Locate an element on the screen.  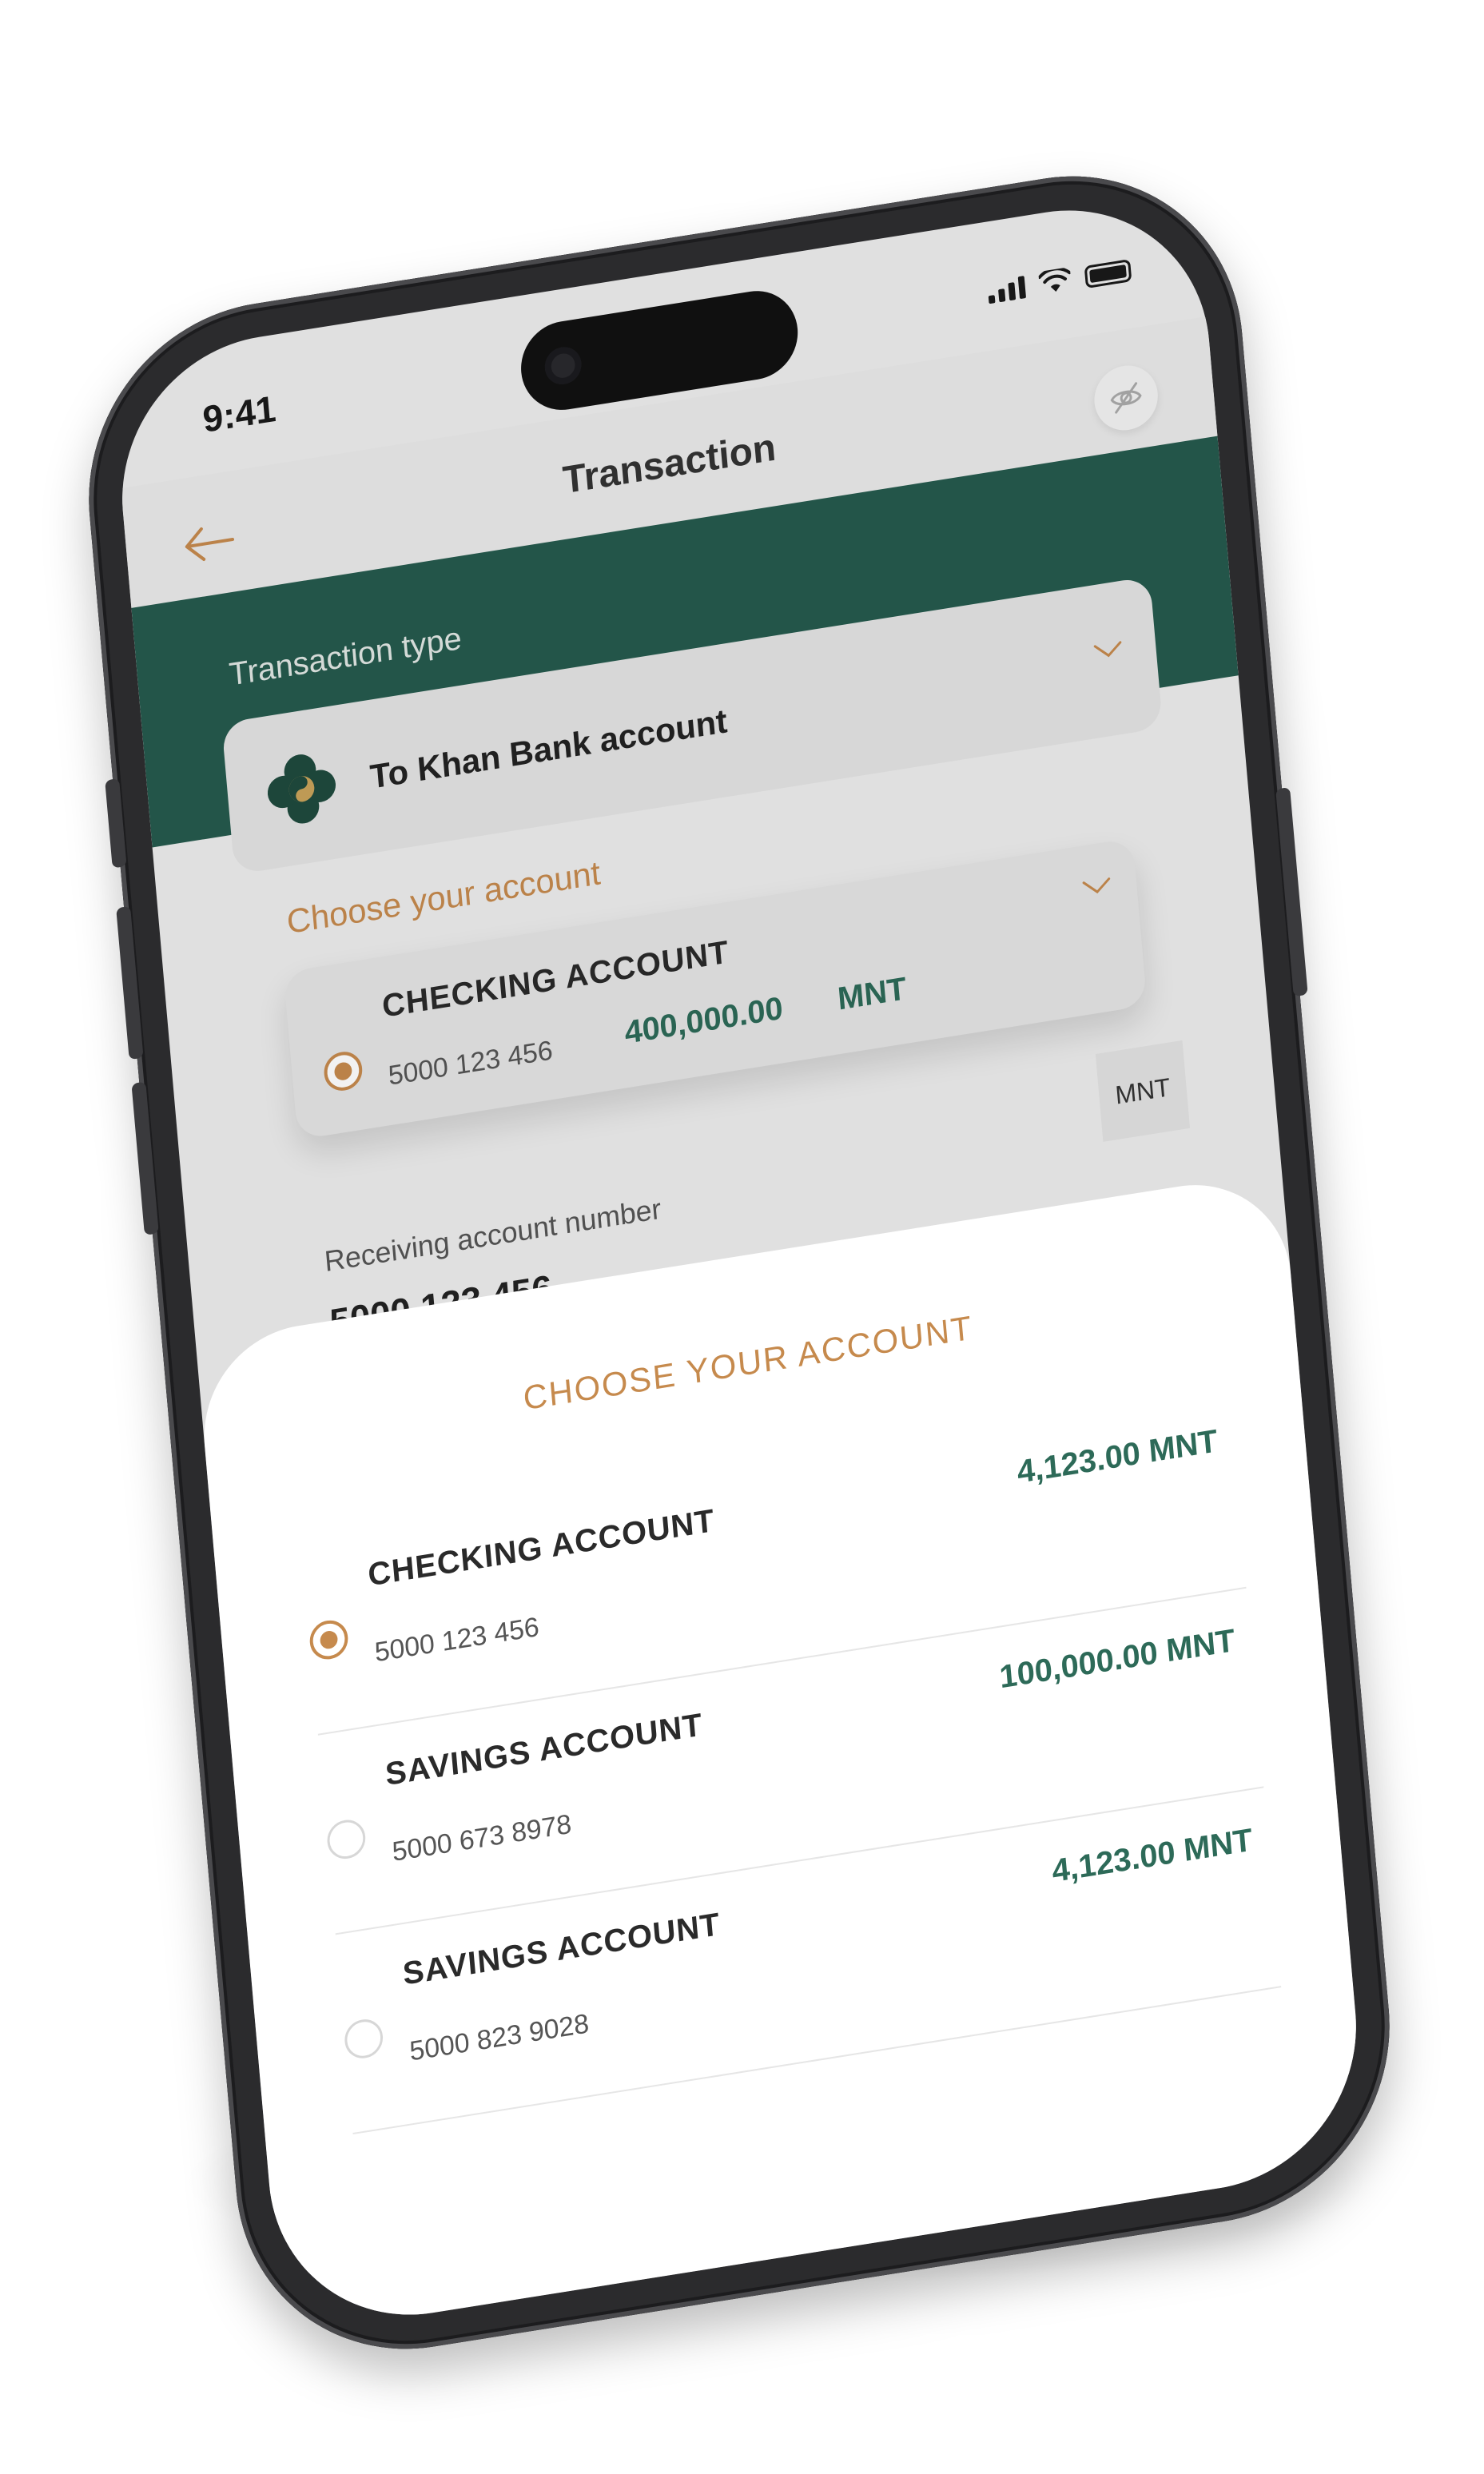
row-divider is located at coordinates (817, 2060).